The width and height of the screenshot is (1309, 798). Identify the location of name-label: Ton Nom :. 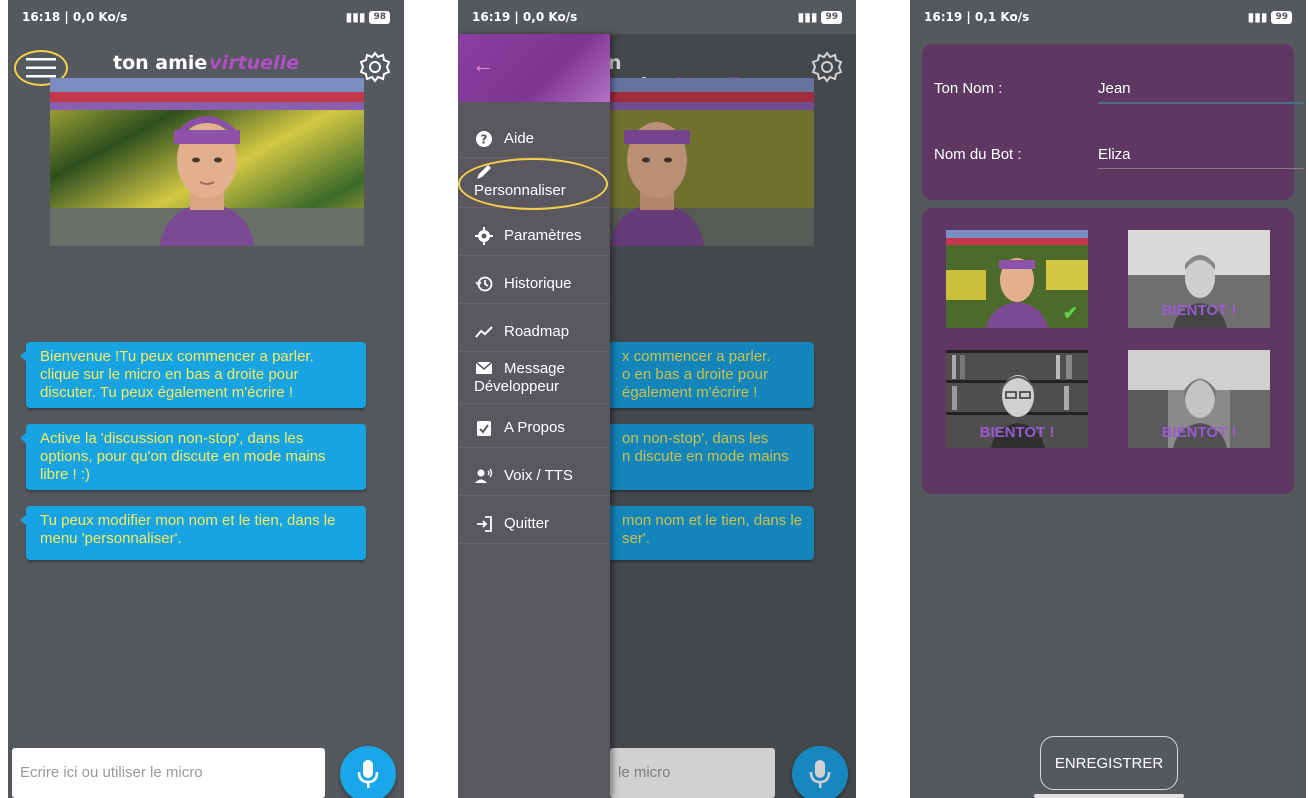
(968, 88).